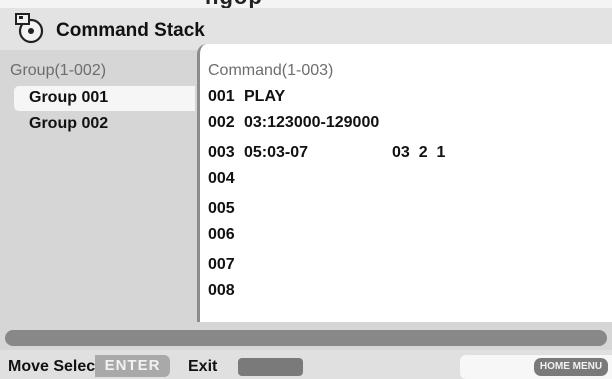 This screenshot has width=612, height=379. What do you see at coordinates (306, 4) in the screenshot?
I see `top-clipped-strip: ngop` at bounding box center [306, 4].